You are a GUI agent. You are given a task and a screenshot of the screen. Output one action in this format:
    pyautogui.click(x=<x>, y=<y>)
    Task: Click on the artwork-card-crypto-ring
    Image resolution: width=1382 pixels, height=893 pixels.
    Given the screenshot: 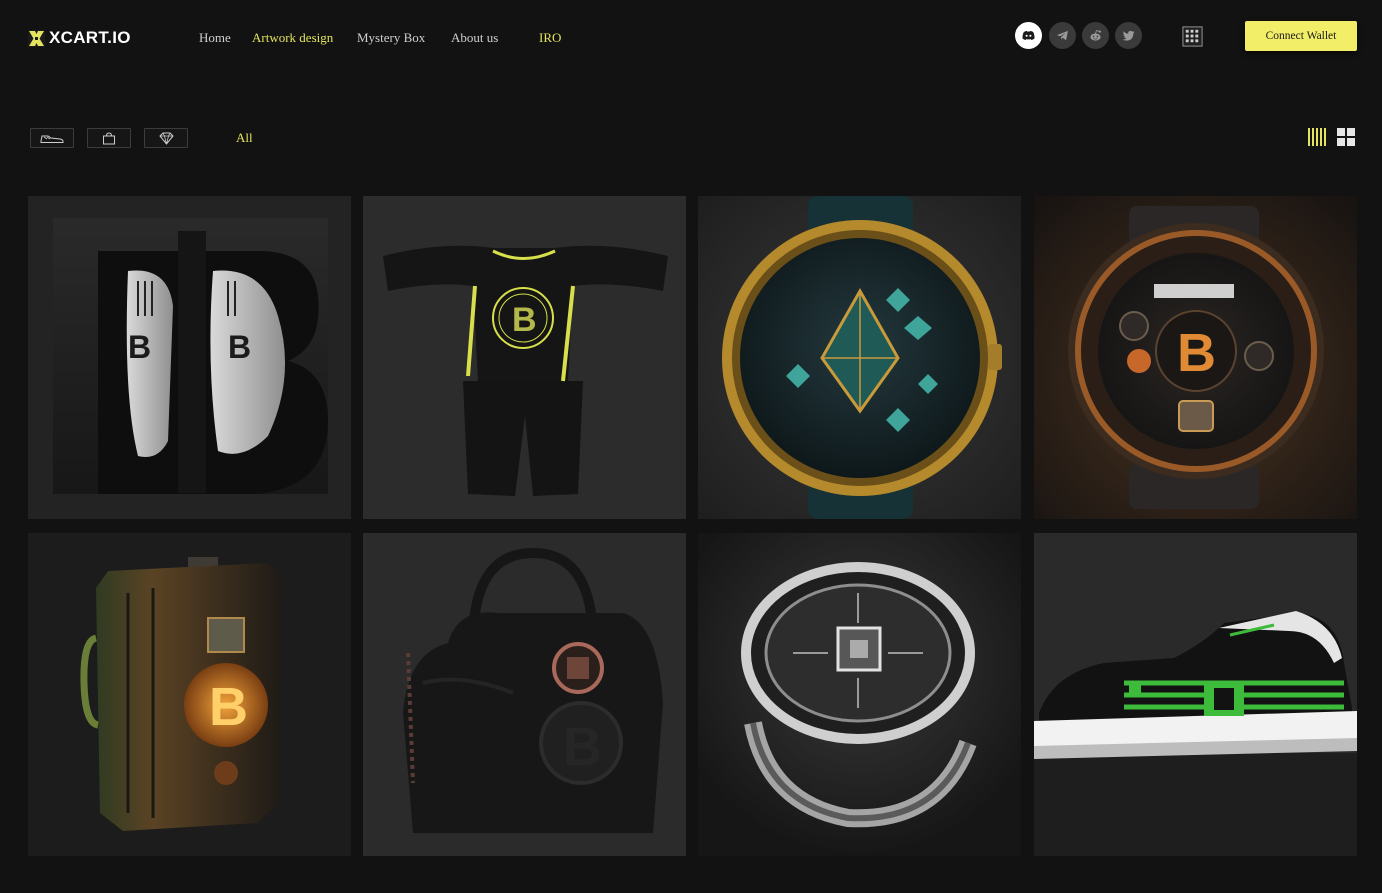 What is the action you would take?
    pyautogui.click(x=859, y=694)
    